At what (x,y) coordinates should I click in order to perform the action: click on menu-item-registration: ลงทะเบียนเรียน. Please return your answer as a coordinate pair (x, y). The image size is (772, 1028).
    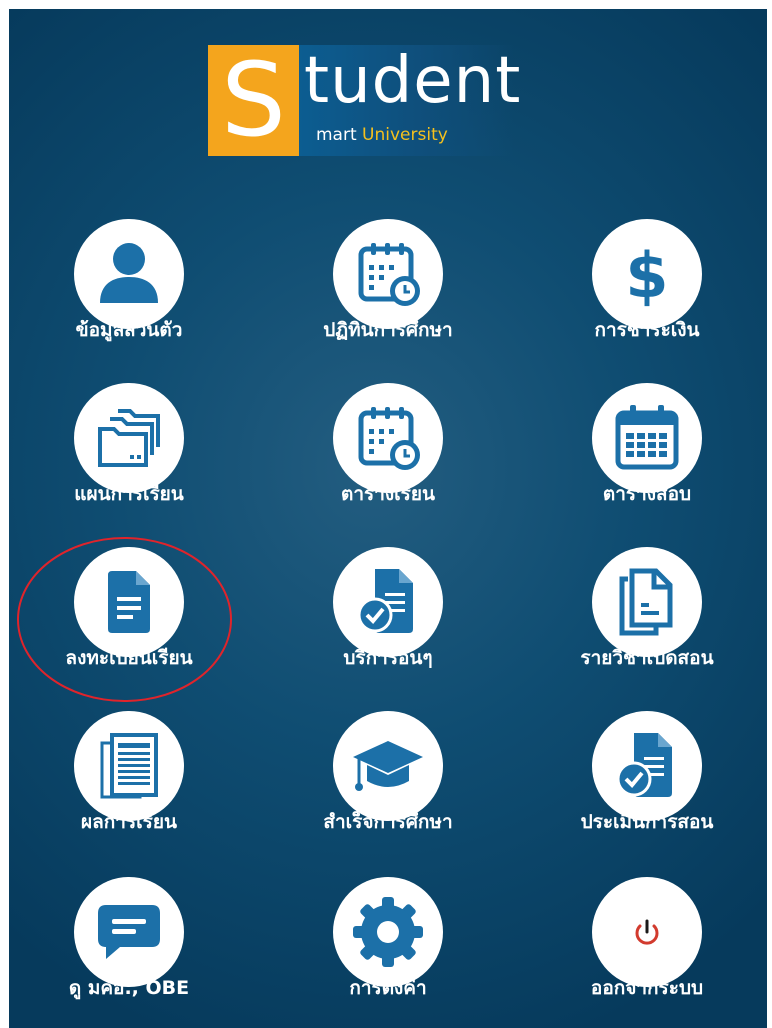
    Looking at the image, I should click on (129, 617).